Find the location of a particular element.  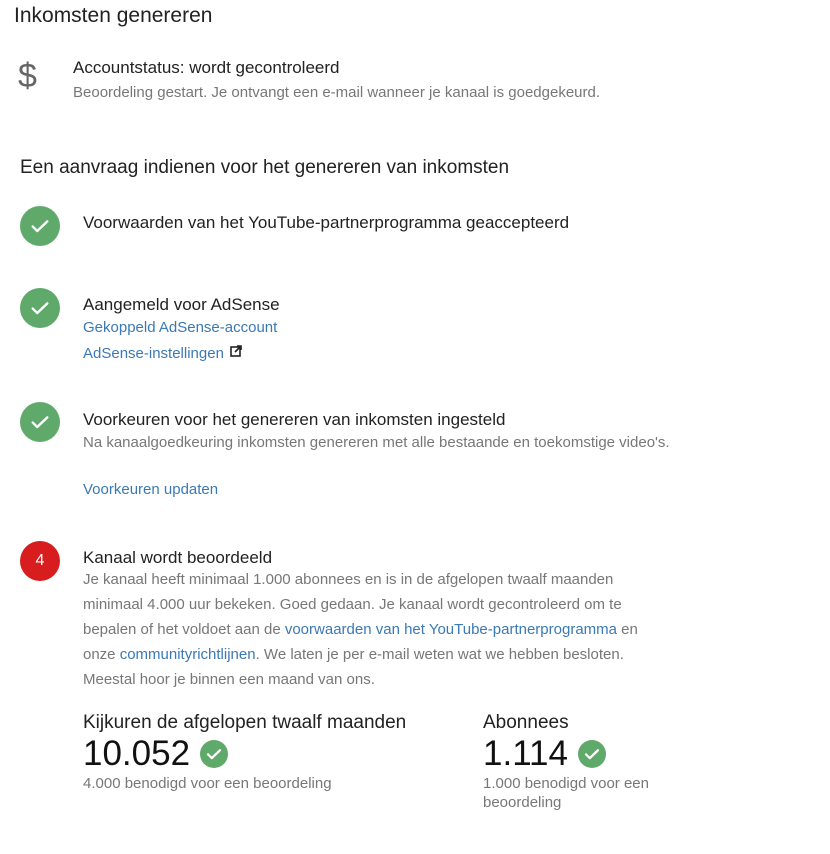

update-preferences-link: Voorkeuren updaten is located at coordinates (150, 489).